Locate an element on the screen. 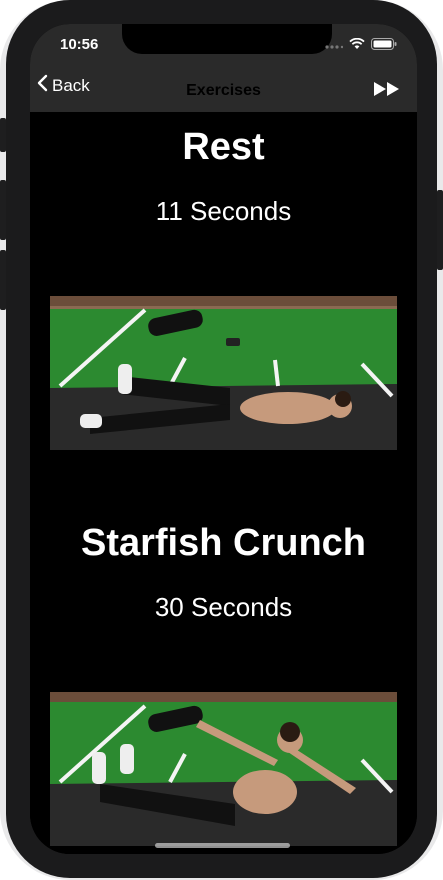  skip-forward-button is located at coordinates (387, 91).